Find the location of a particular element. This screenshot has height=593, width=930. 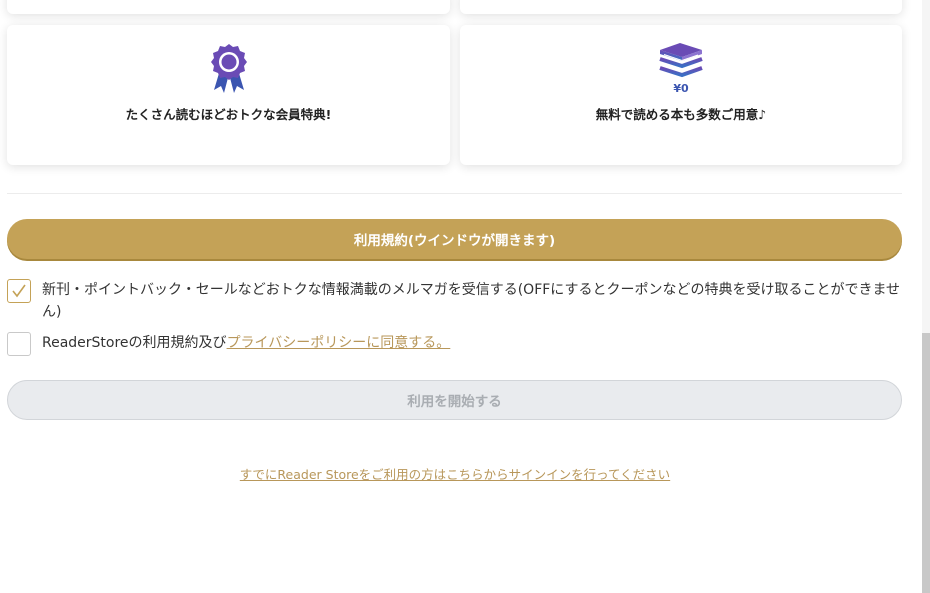

privacy-policy-link: プライバシーポリシーに同意する。 is located at coordinates (339, 343).